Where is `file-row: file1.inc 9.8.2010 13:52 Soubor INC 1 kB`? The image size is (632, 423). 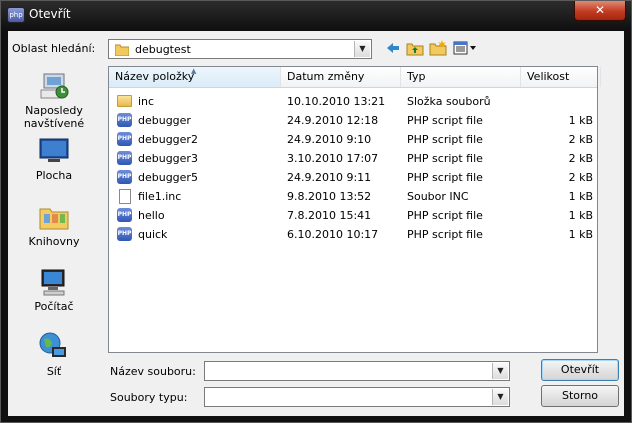
file-row: file1.inc 9.8.2010 13:52 Soubor INC 1 kB is located at coordinates (353, 196).